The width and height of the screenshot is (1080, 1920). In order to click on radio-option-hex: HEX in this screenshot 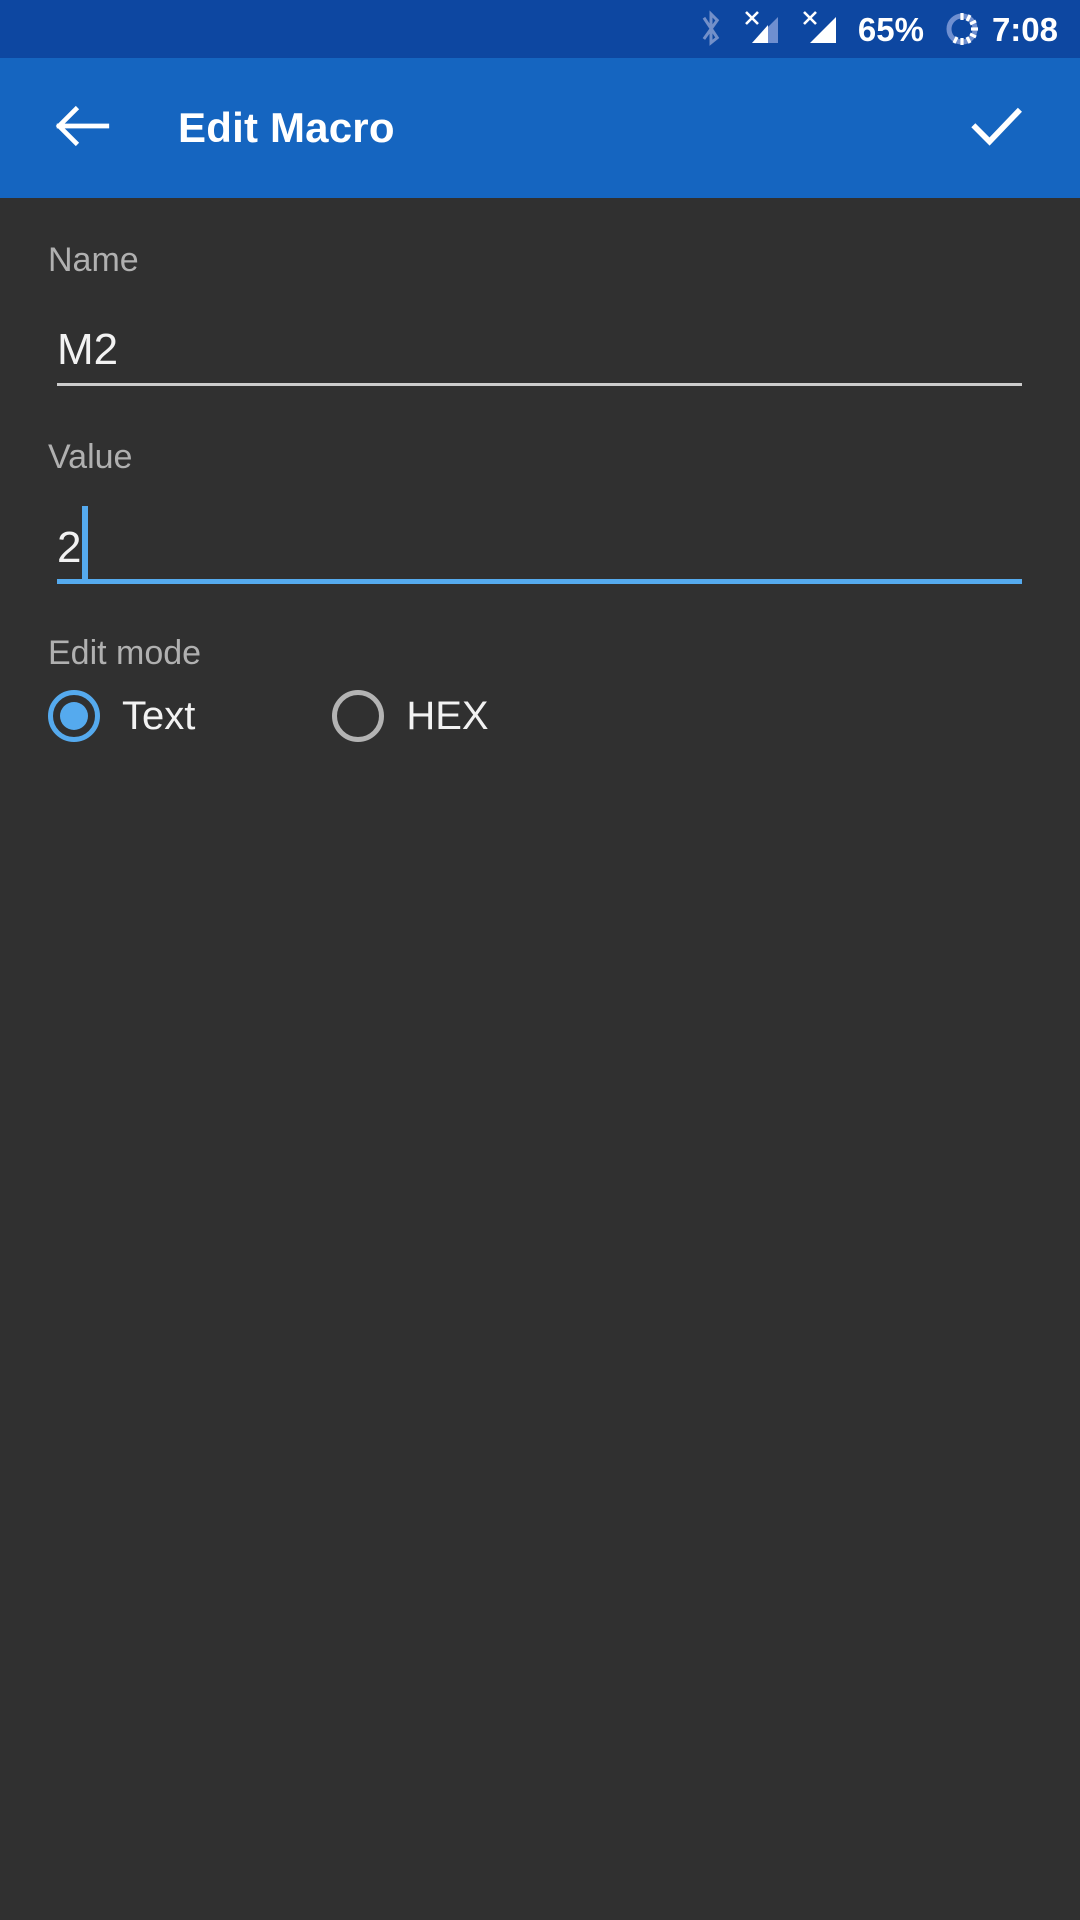, I will do `click(410, 716)`.